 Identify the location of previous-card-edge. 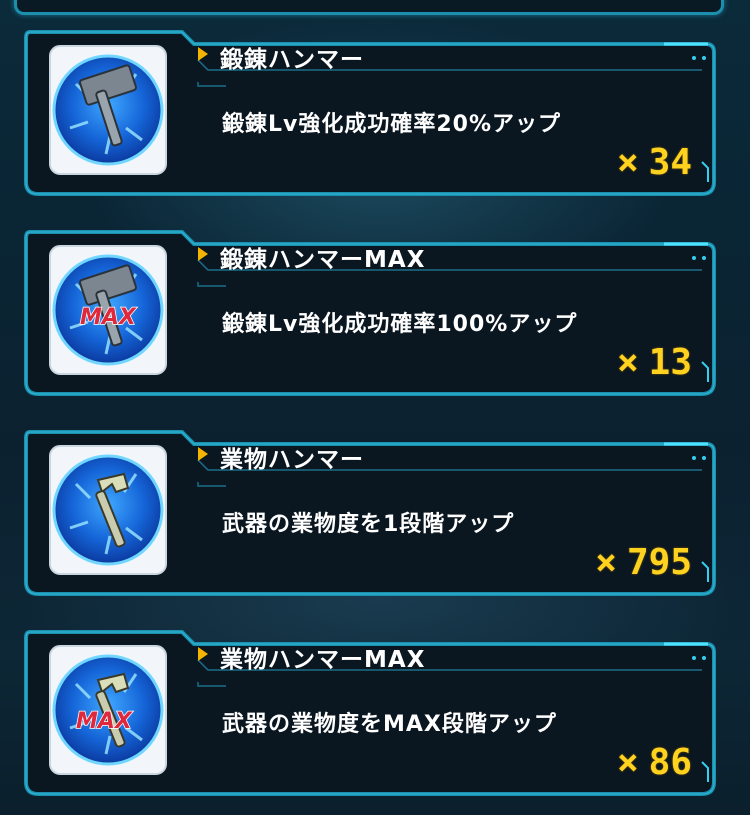
(369, 7).